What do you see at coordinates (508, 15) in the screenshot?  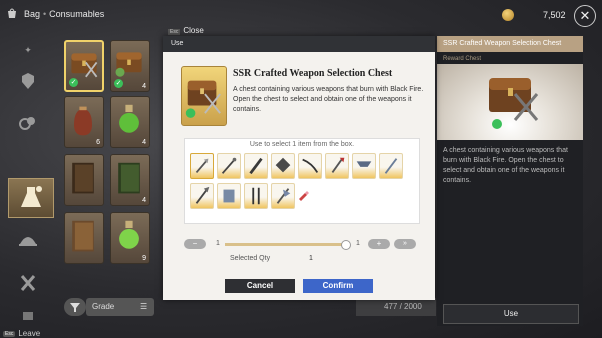 I see `gold-coin-icon` at bounding box center [508, 15].